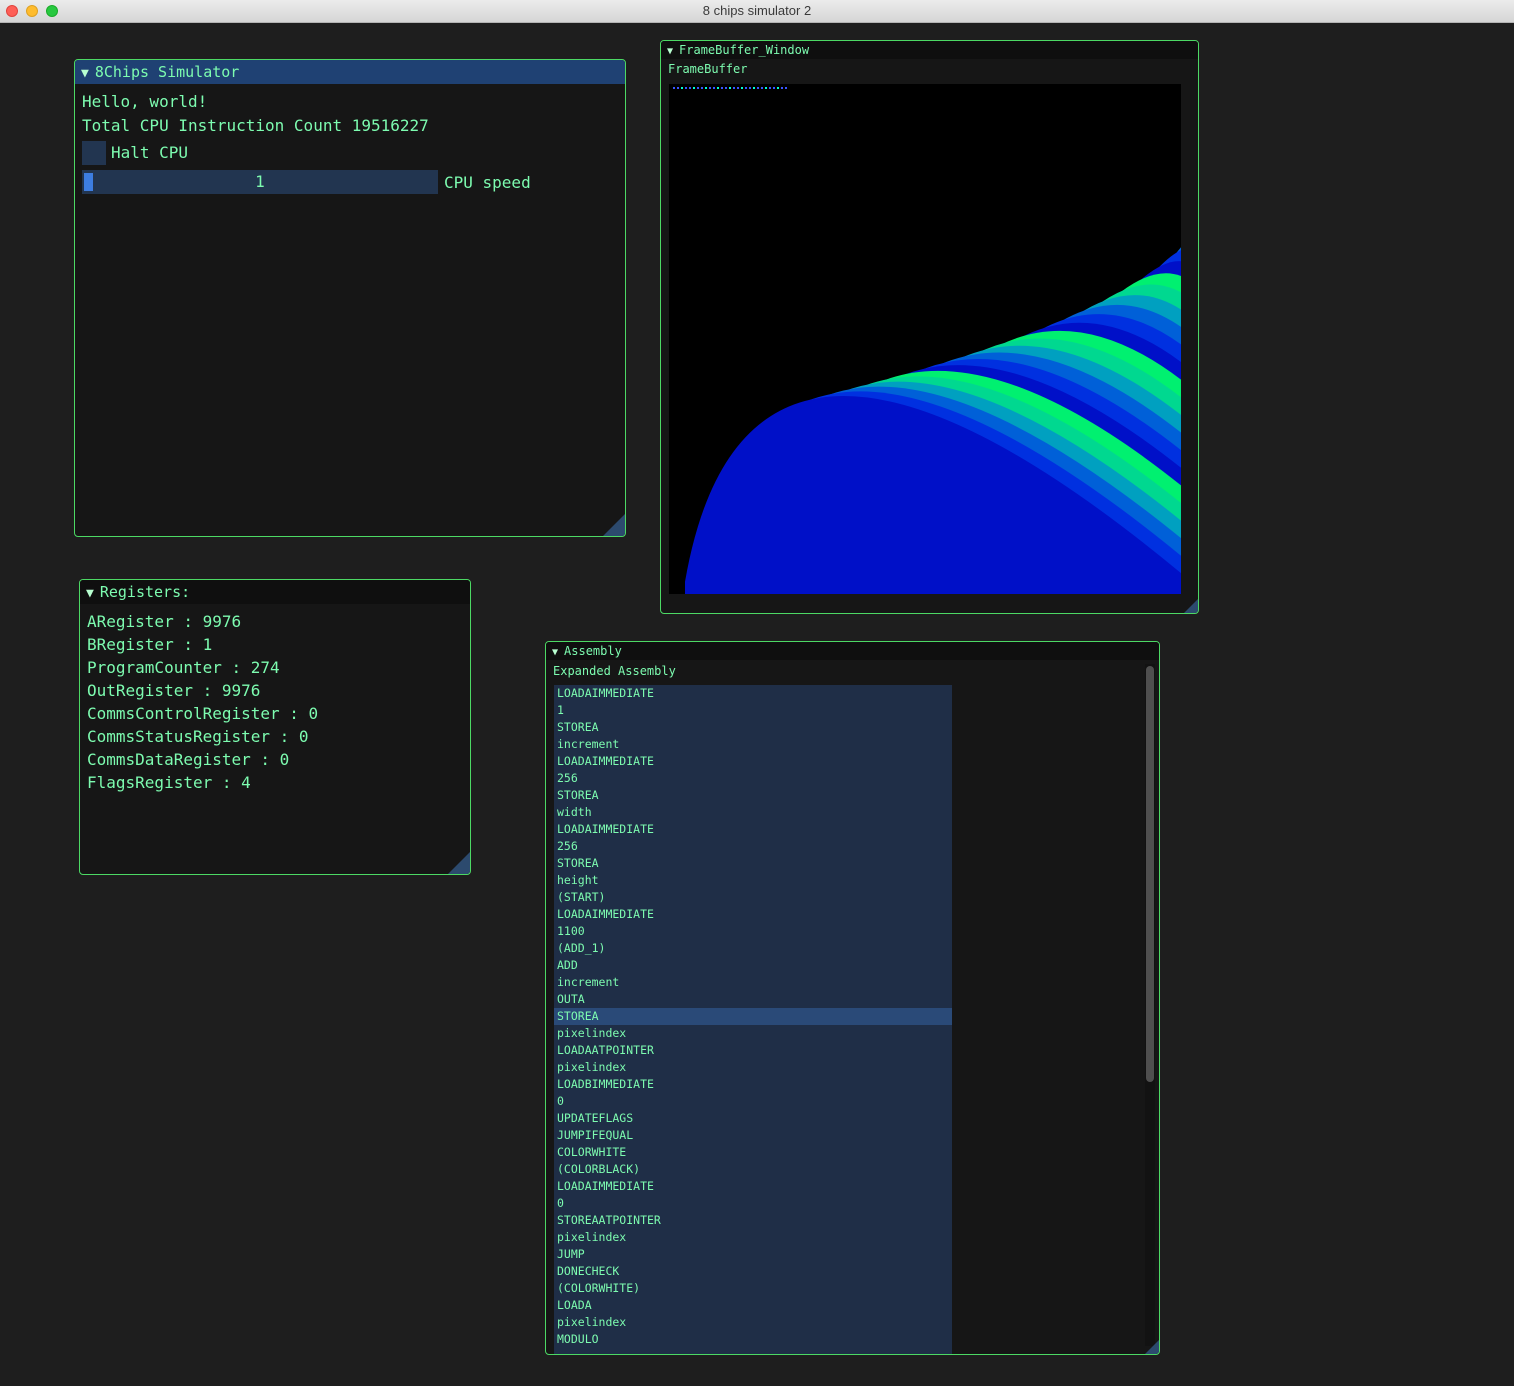 The width and height of the screenshot is (1514, 1386). I want to click on slider-grab-handle, so click(88, 182).